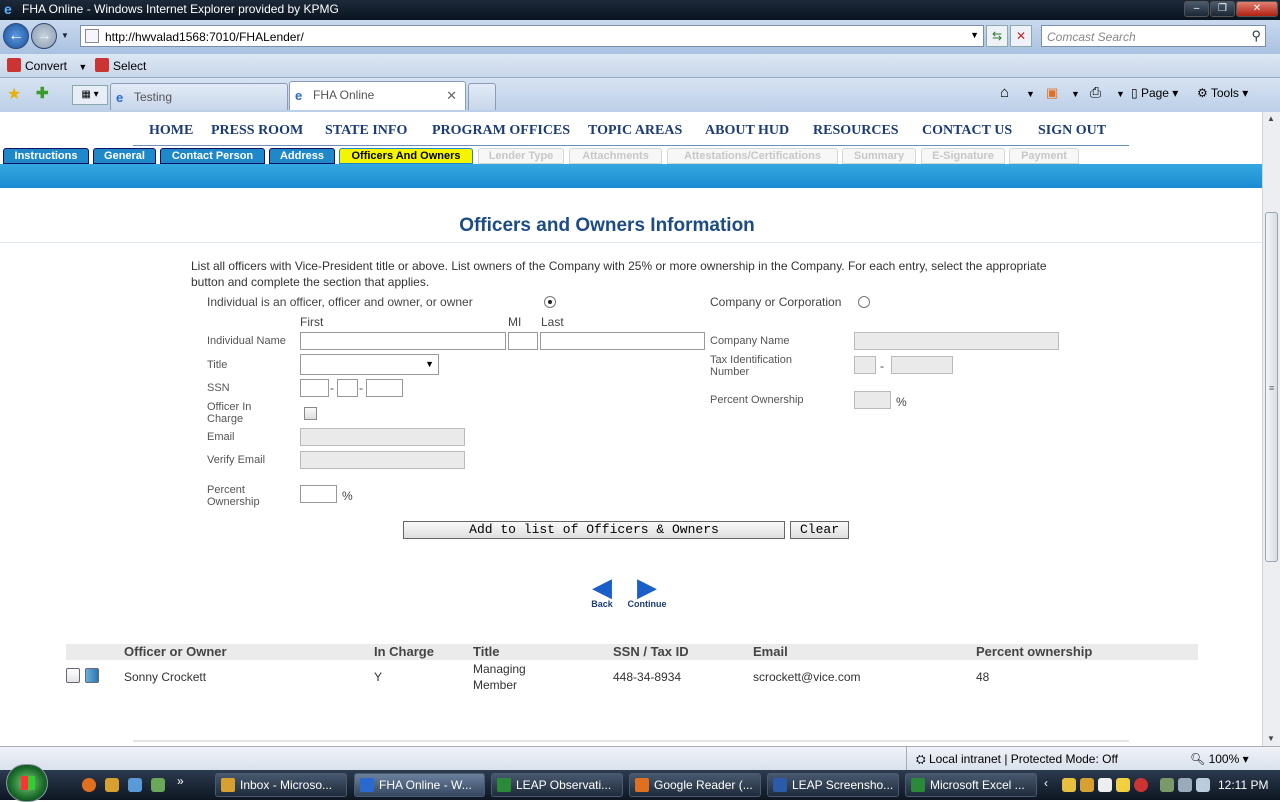  Describe the element at coordinates (1271, 118) in the screenshot. I see `scroll-up-icon: ▲` at that location.